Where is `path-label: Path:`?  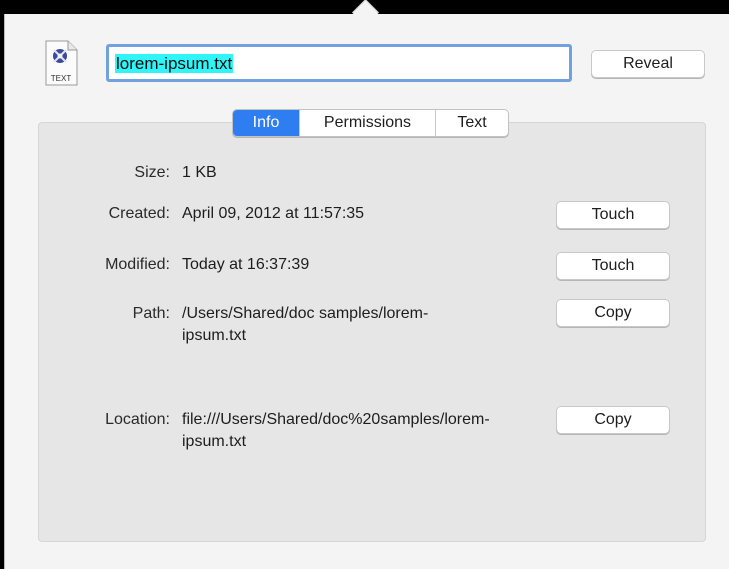
path-label: Path: is located at coordinates (151, 313).